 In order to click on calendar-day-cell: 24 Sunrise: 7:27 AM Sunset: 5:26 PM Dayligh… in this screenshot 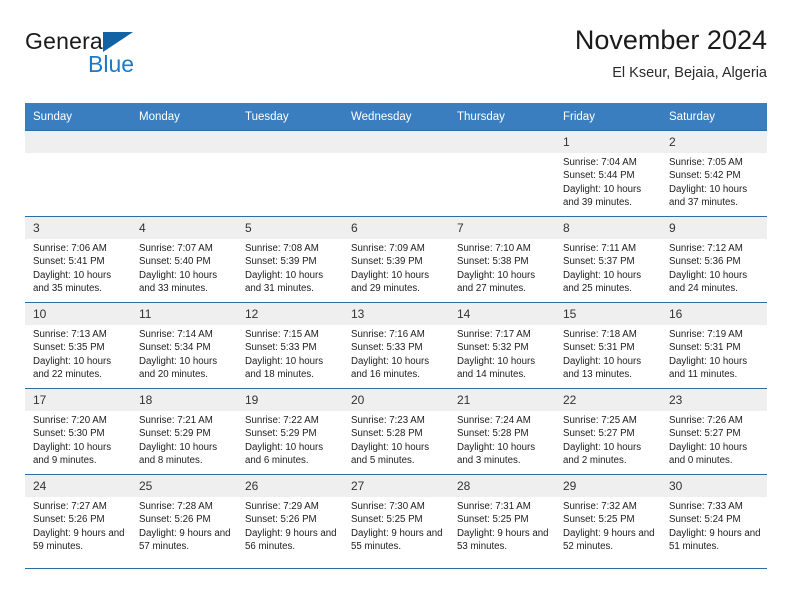, I will do `click(78, 517)`.